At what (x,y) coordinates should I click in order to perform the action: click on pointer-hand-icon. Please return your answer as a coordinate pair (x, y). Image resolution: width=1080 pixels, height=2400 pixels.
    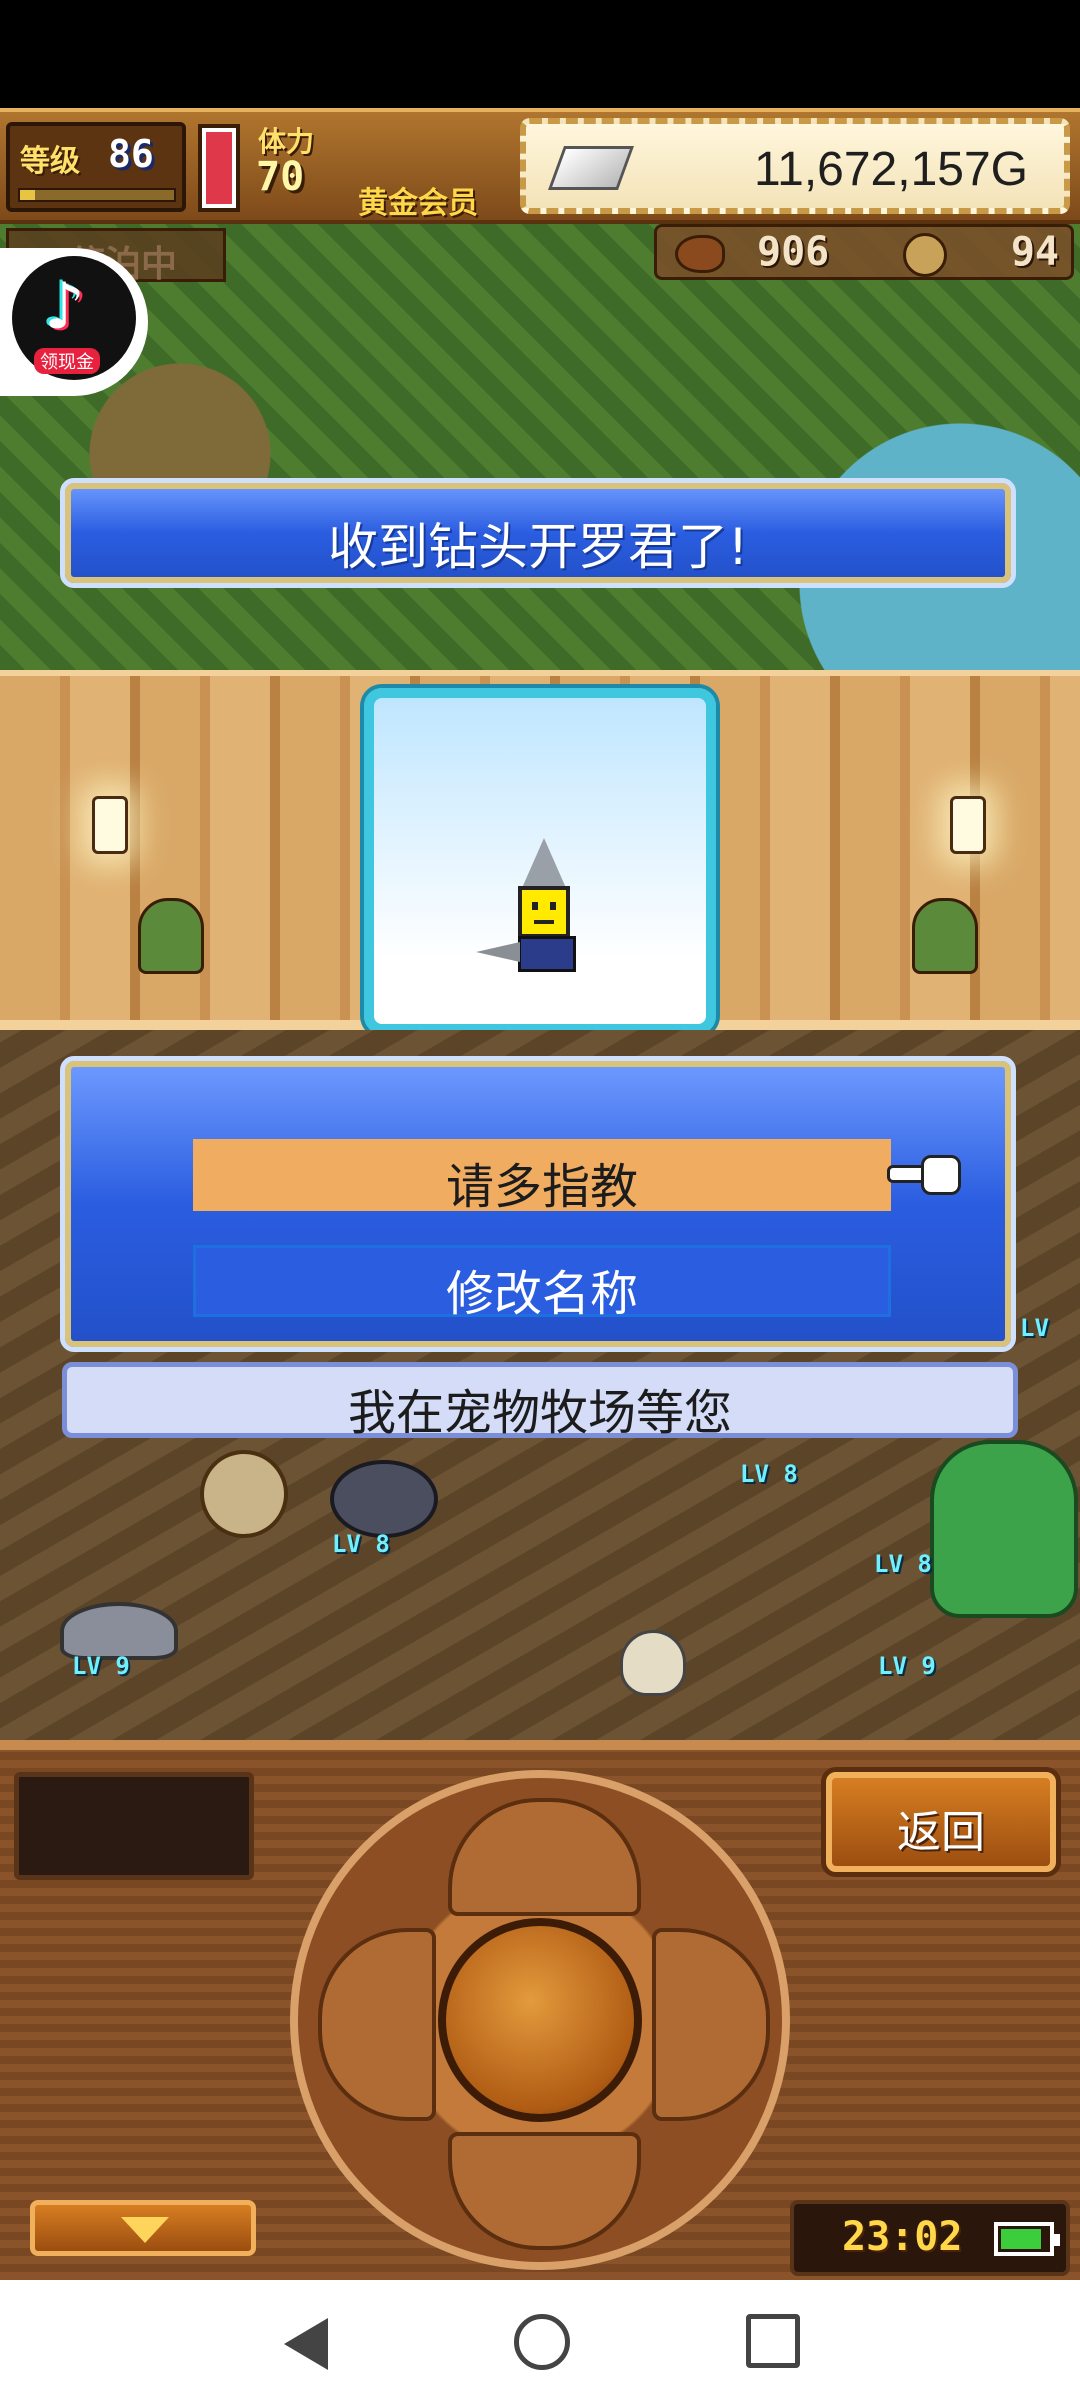
    Looking at the image, I should click on (924, 1174).